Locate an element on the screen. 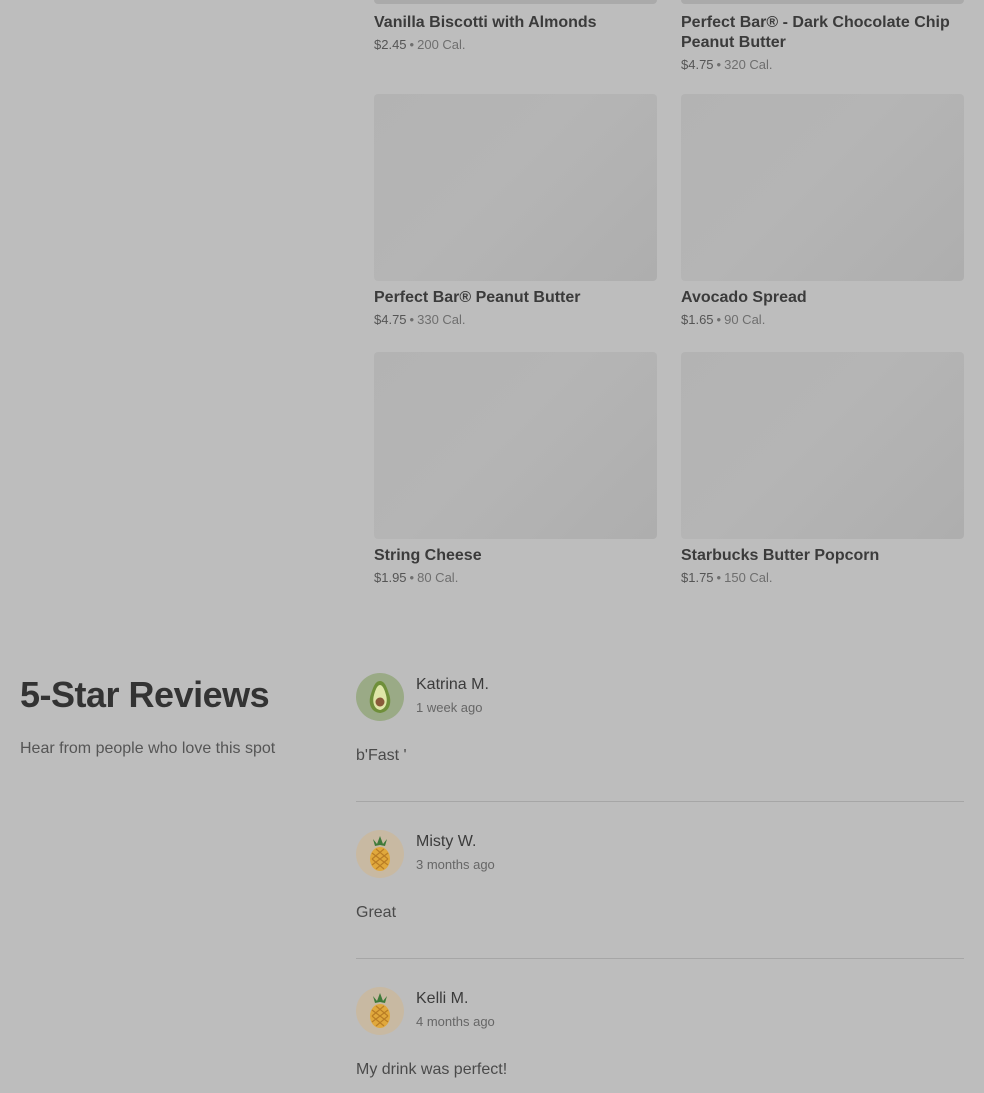 This screenshot has width=984, height=1093. item-name: String Cheese is located at coordinates (428, 555).